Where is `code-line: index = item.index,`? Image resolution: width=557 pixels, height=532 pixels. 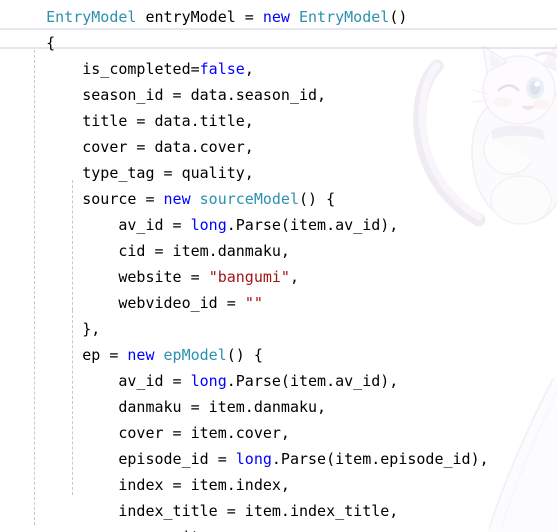 code-line: index = item.index, is located at coordinates (278, 485).